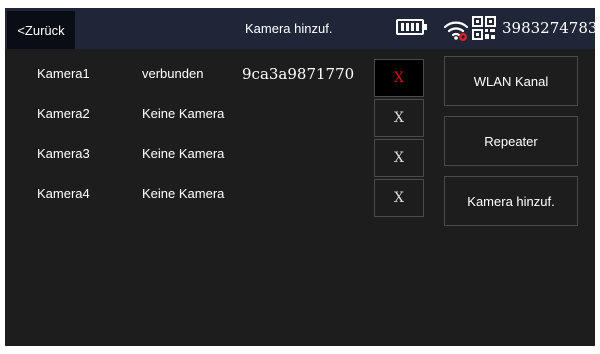  I want to click on add-camera-button: Kamera hinzuf., so click(511, 201).